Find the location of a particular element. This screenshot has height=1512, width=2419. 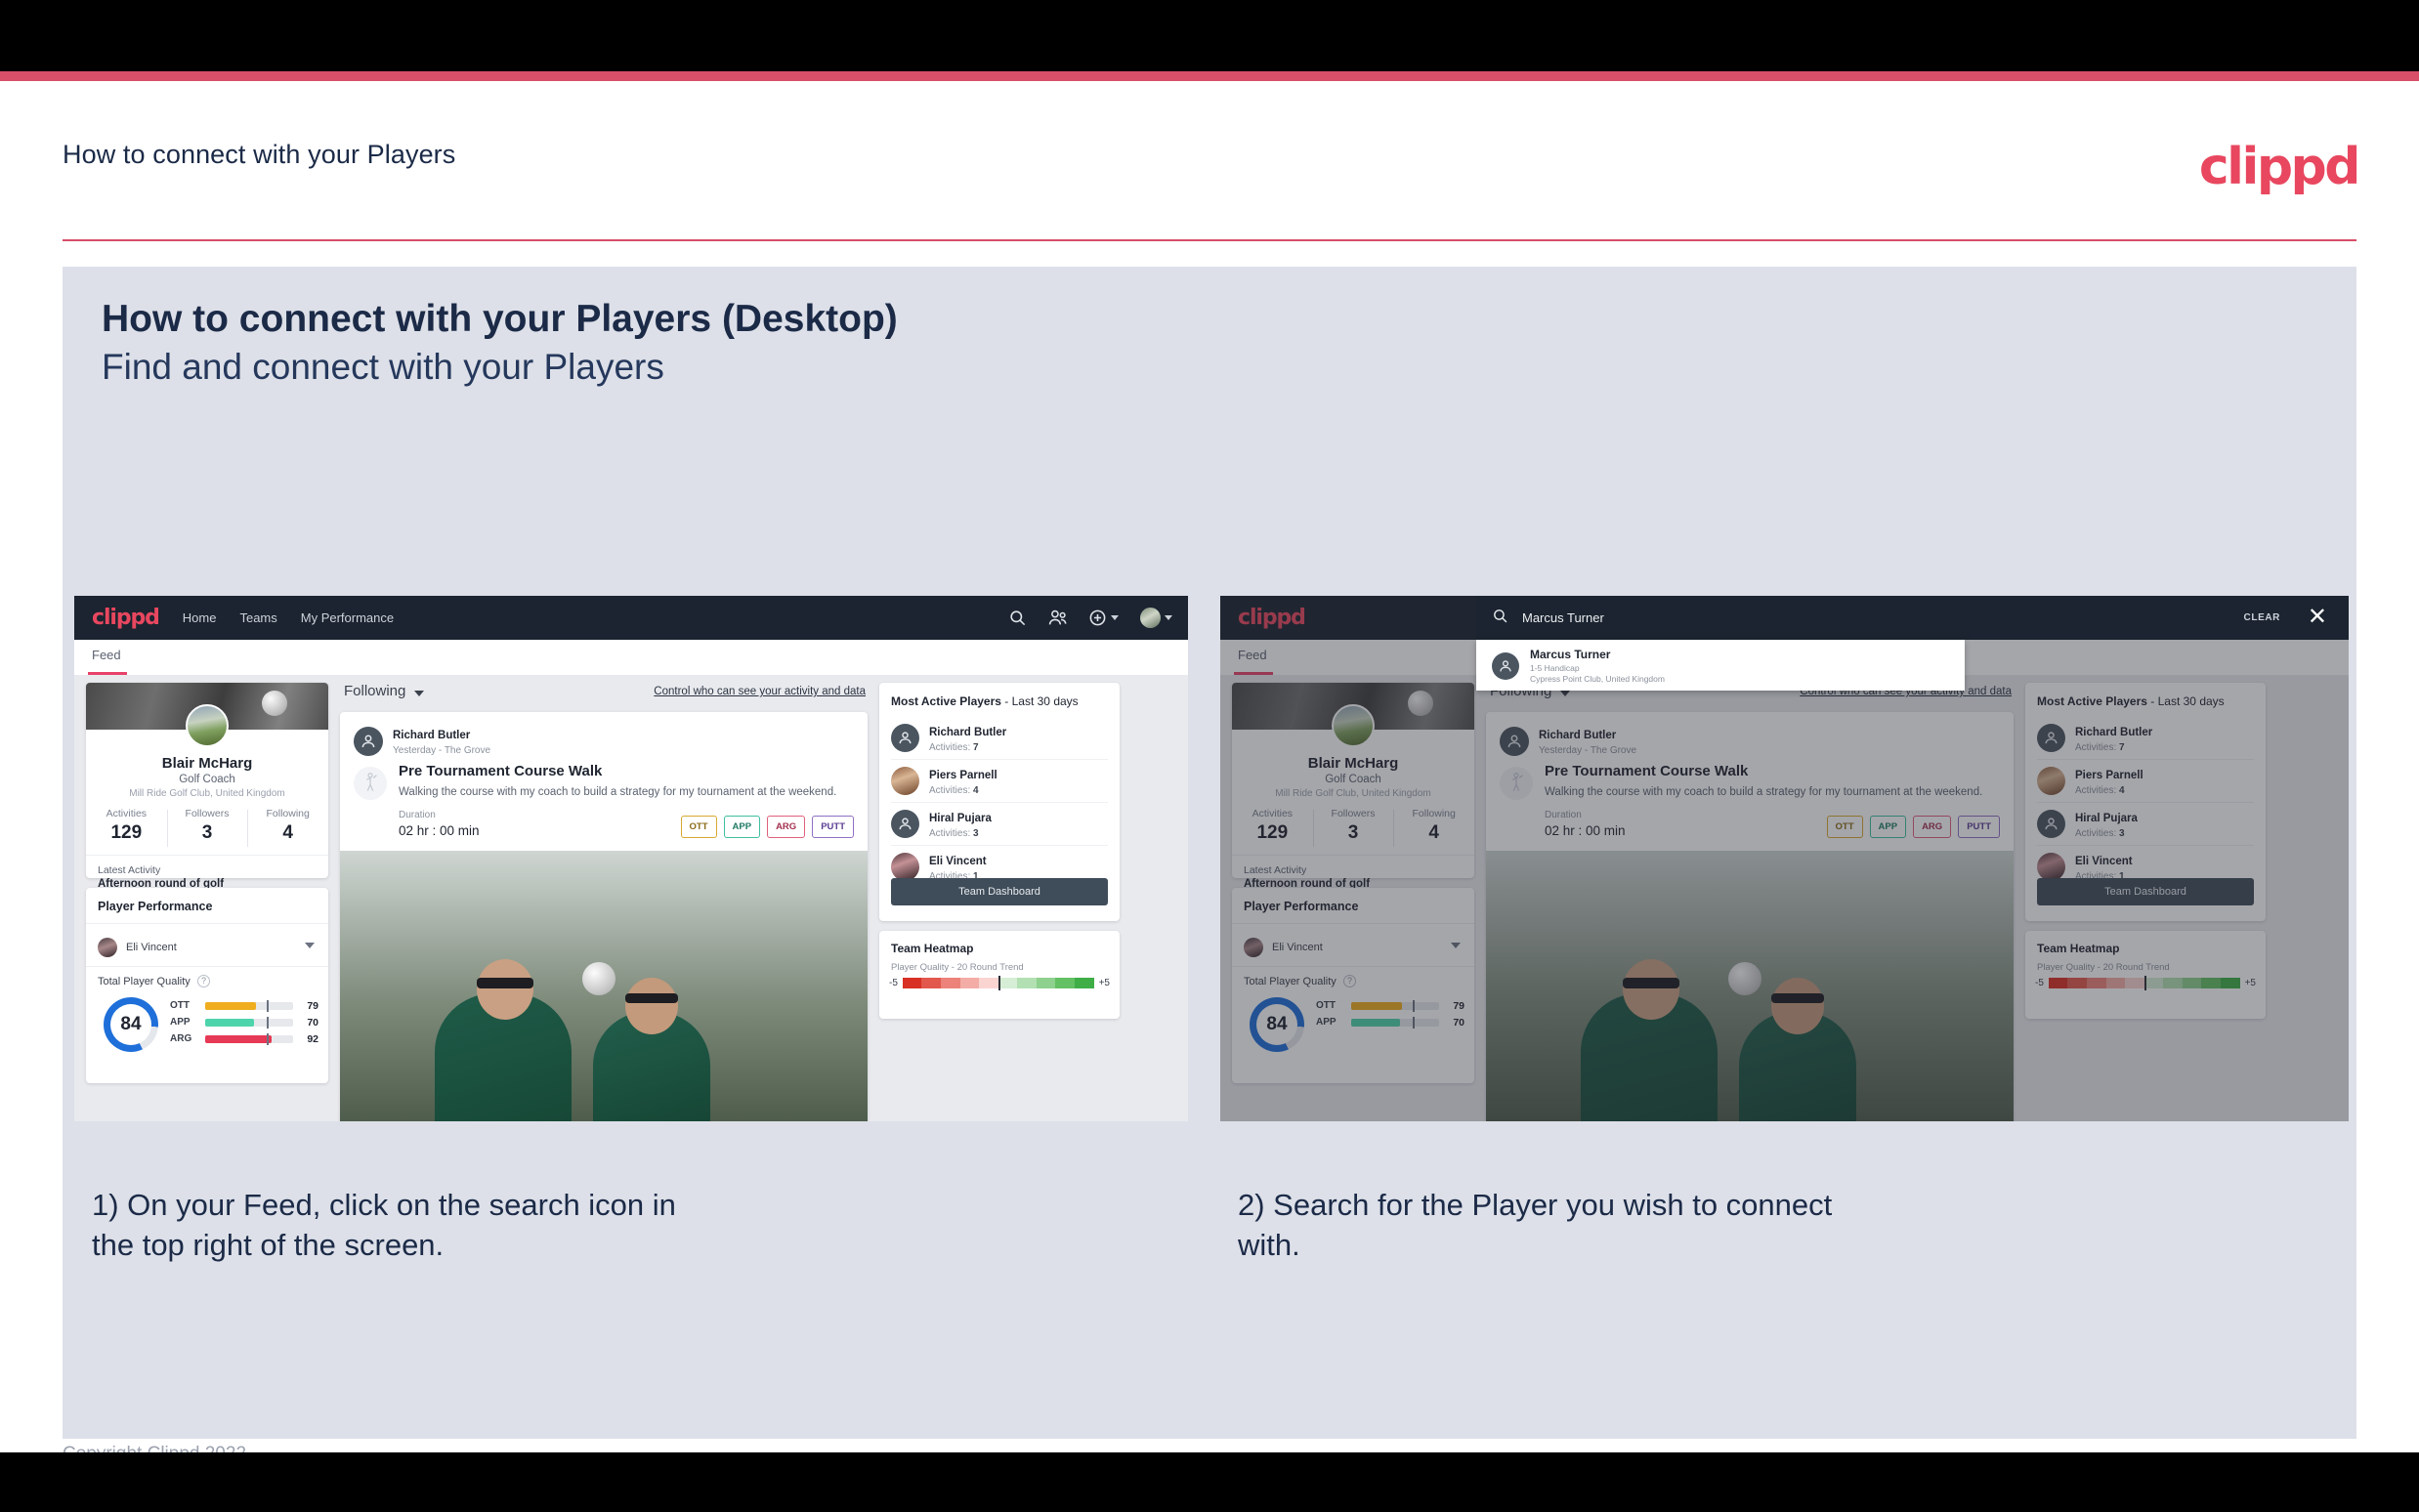

app-logo: clippd is located at coordinates (126, 618).